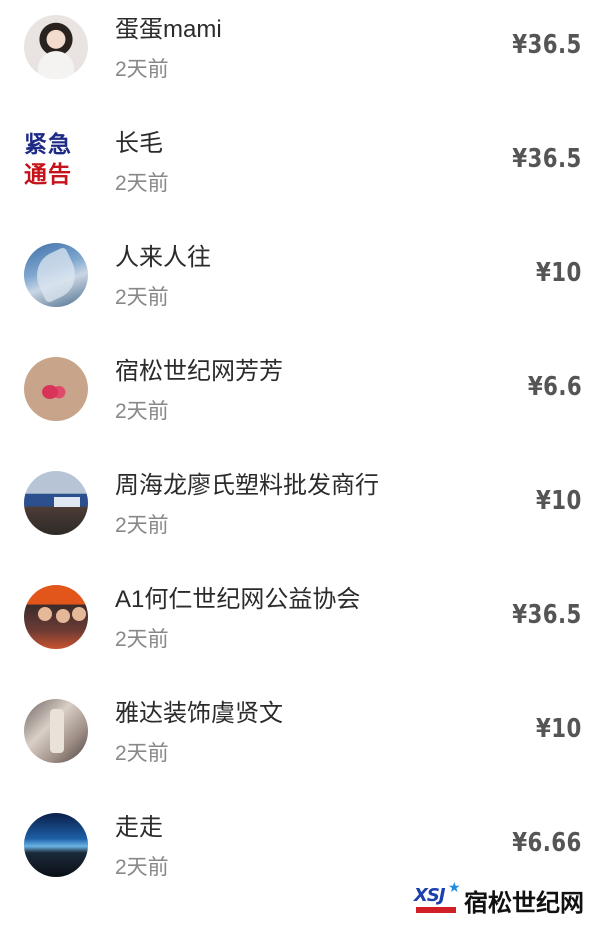 The height and width of the screenshot is (925, 592). What do you see at coordinates (199, 372) in the screenshot?
I see `user-name: 宿松世纪网芳芳` at bounding box center [199, 372].